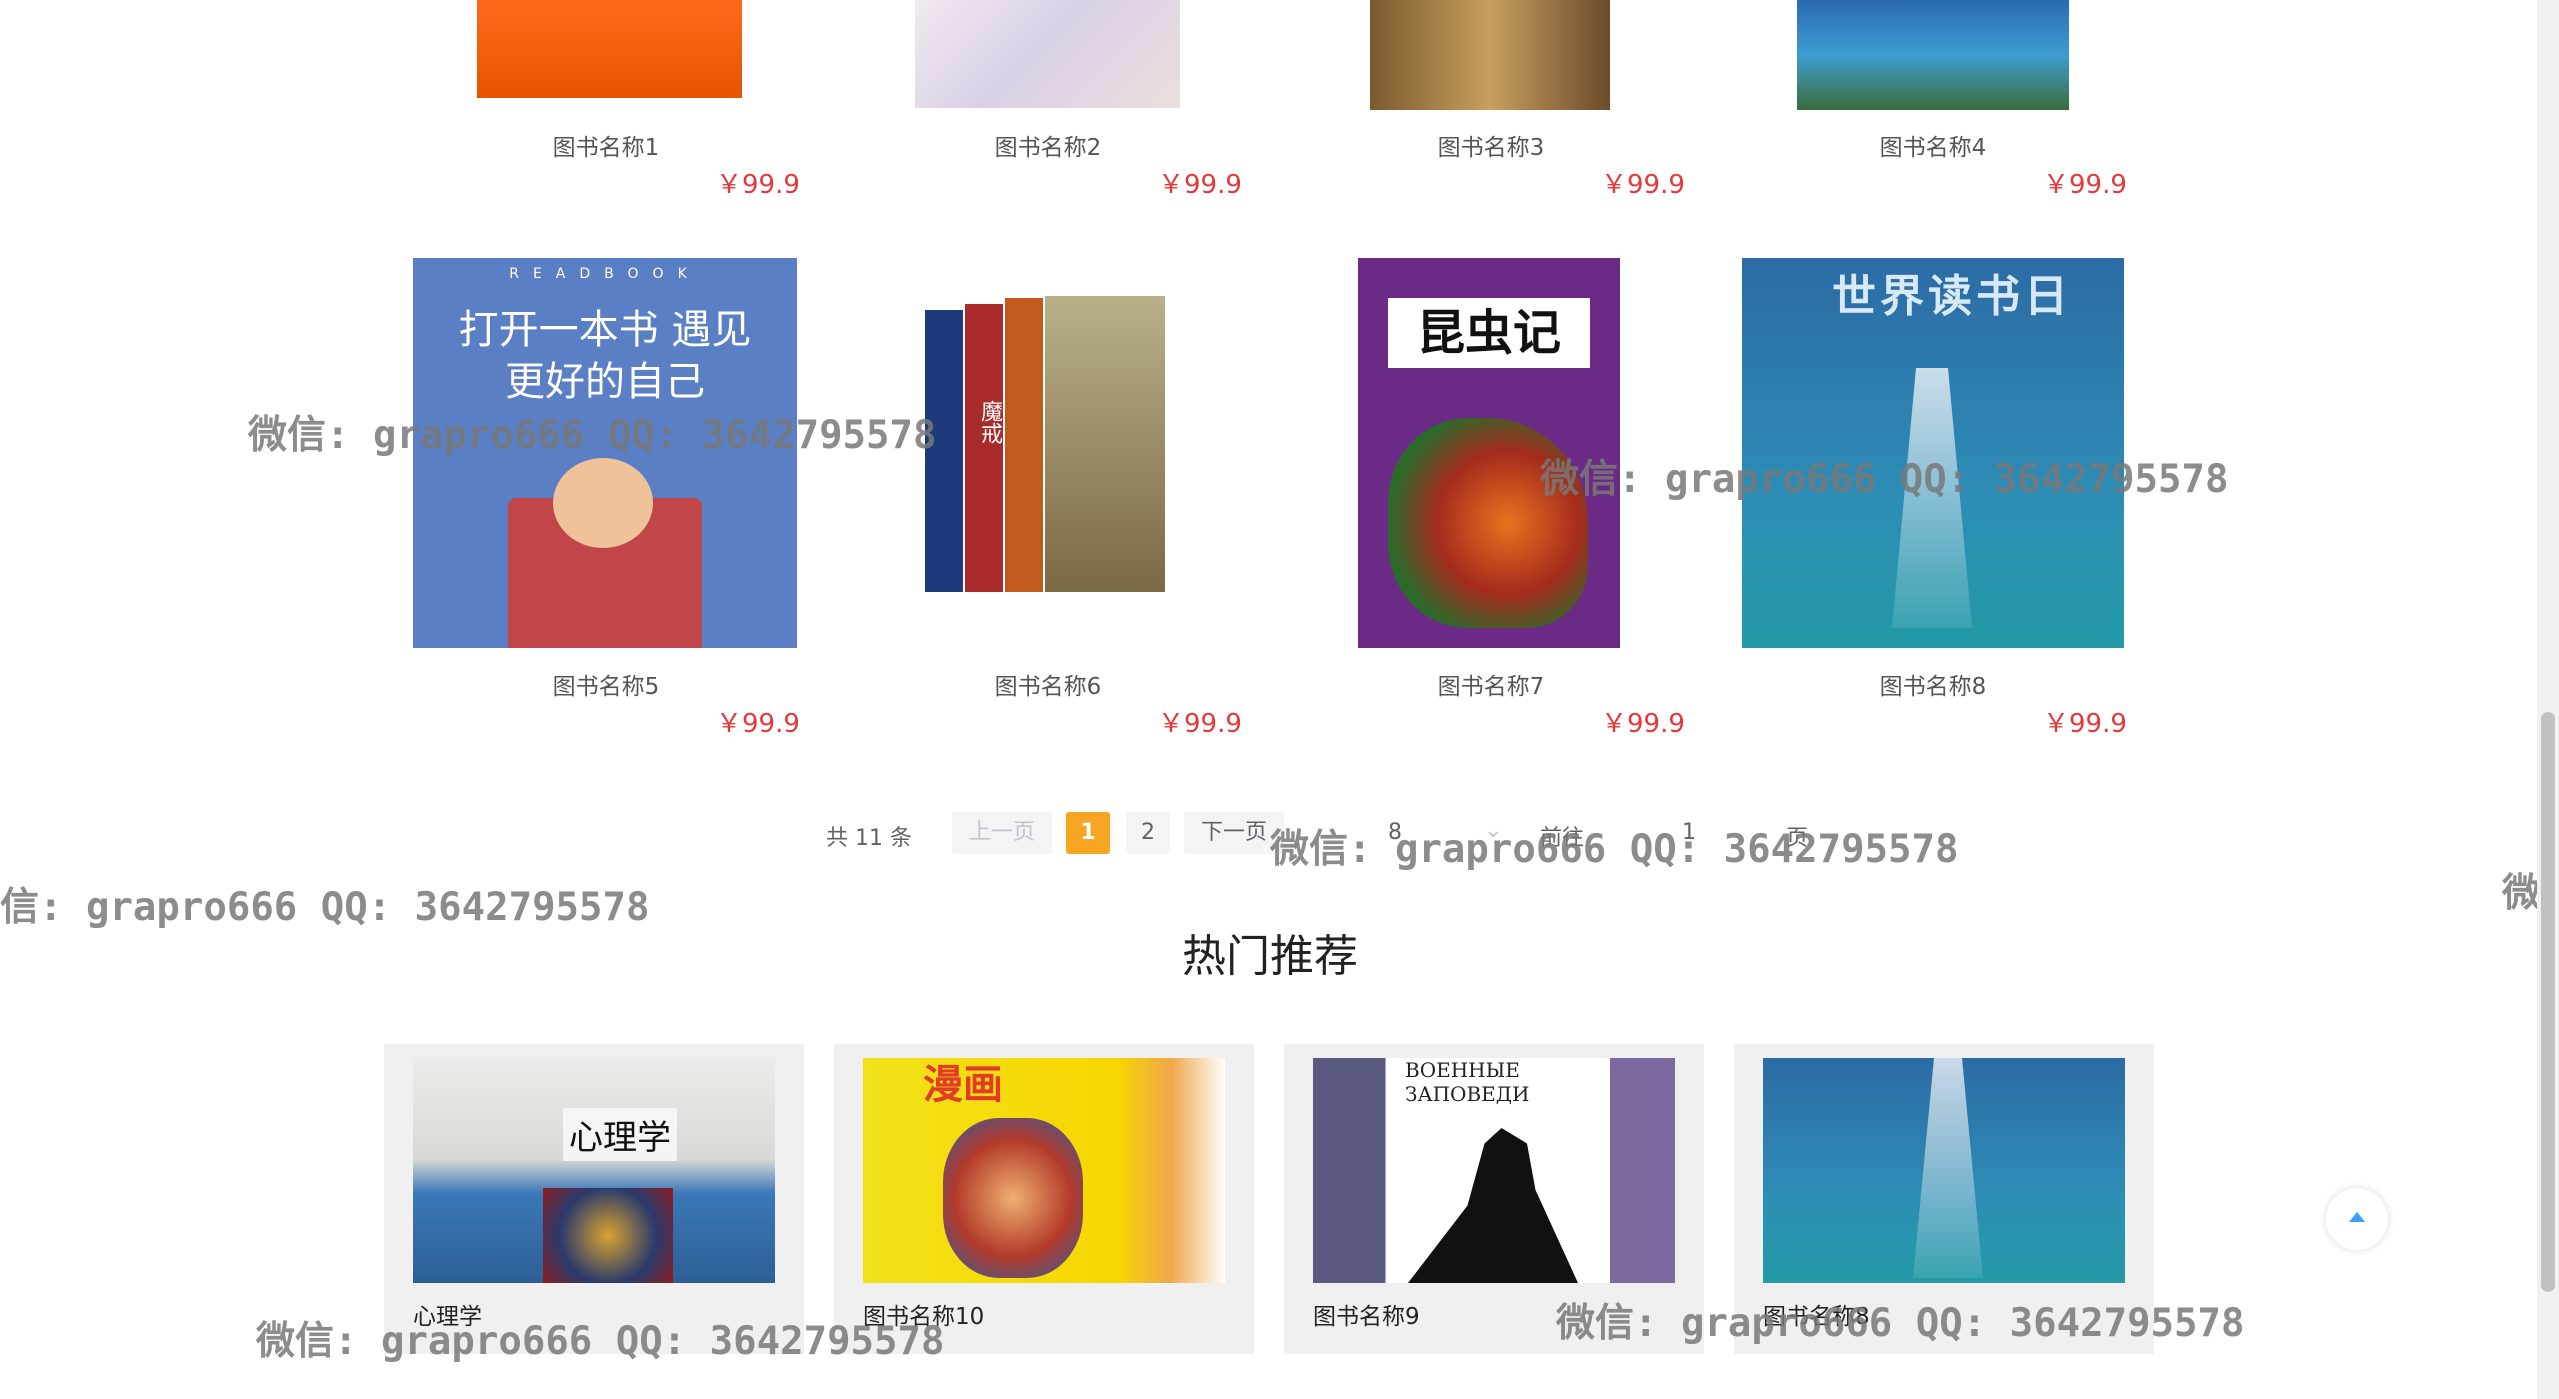 This screenshot has width=2559, height=1399. What do you see at coordinates (606, 145) in the screenshot?
I see `book-title: 图书名称1` at bounding box center [606, 145].